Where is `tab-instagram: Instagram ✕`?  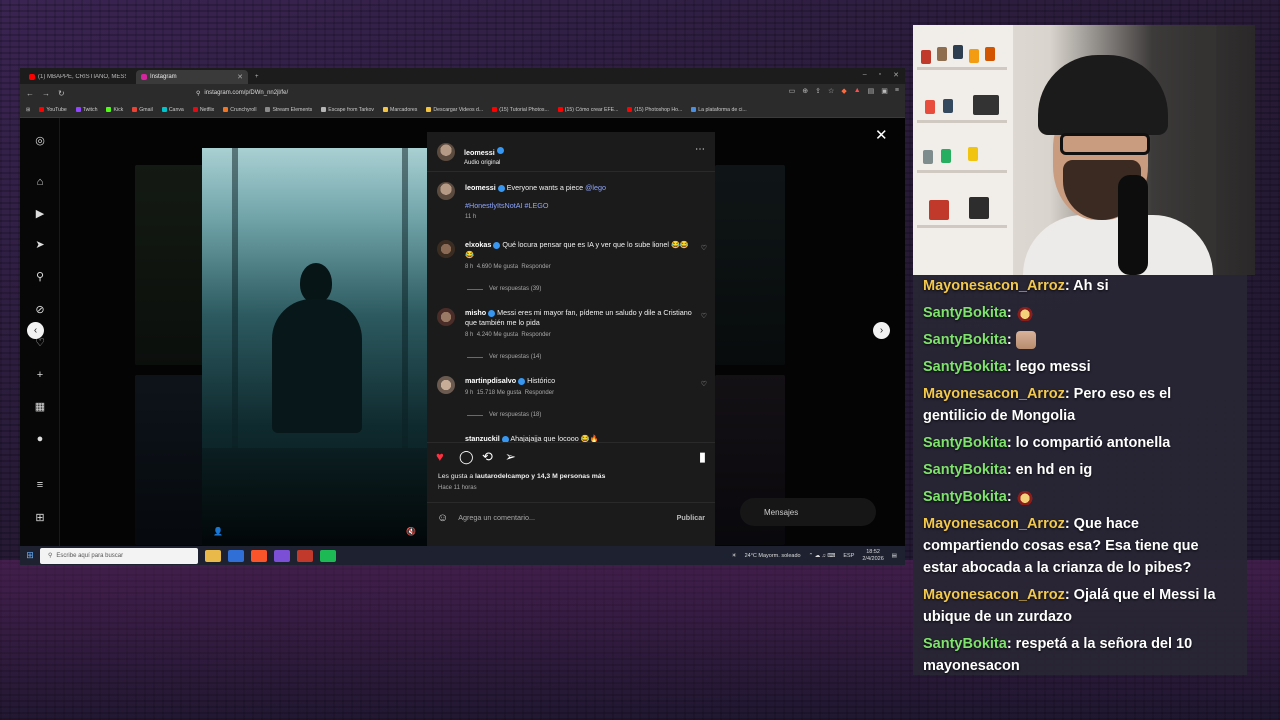
tab-instagram: Instagram ✕ is located at coordinates (192, 77).